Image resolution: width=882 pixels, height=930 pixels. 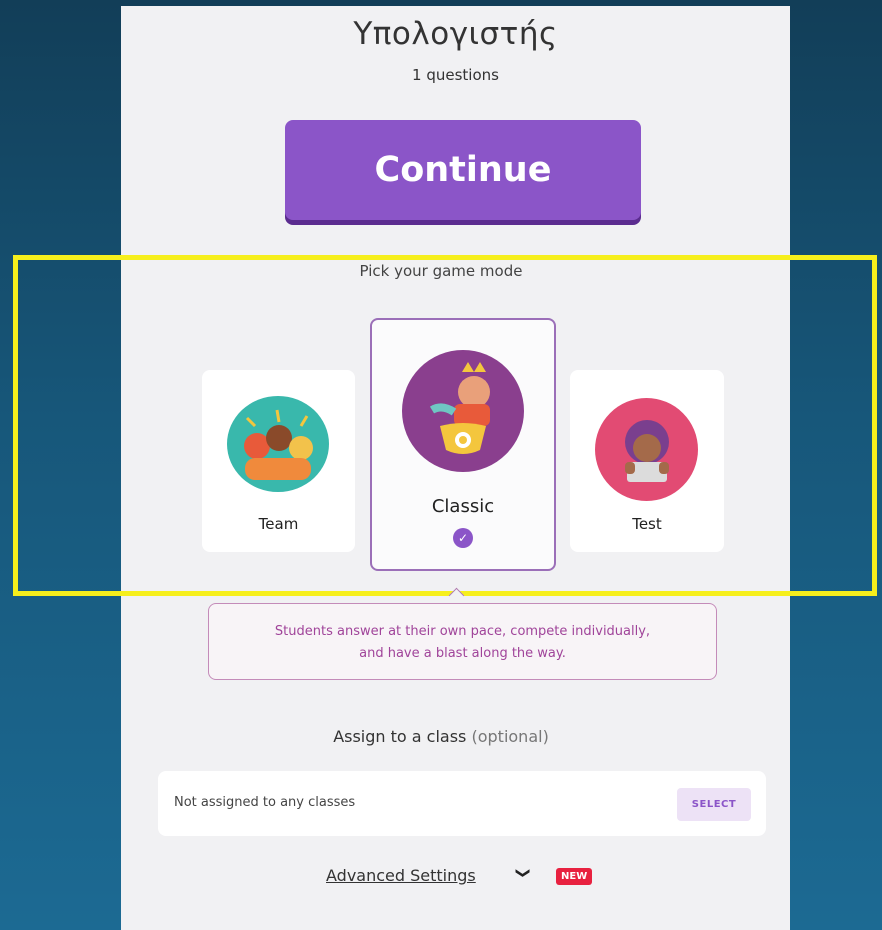 I want to click on mode-card-team: Team, so click(x=278, y=461).